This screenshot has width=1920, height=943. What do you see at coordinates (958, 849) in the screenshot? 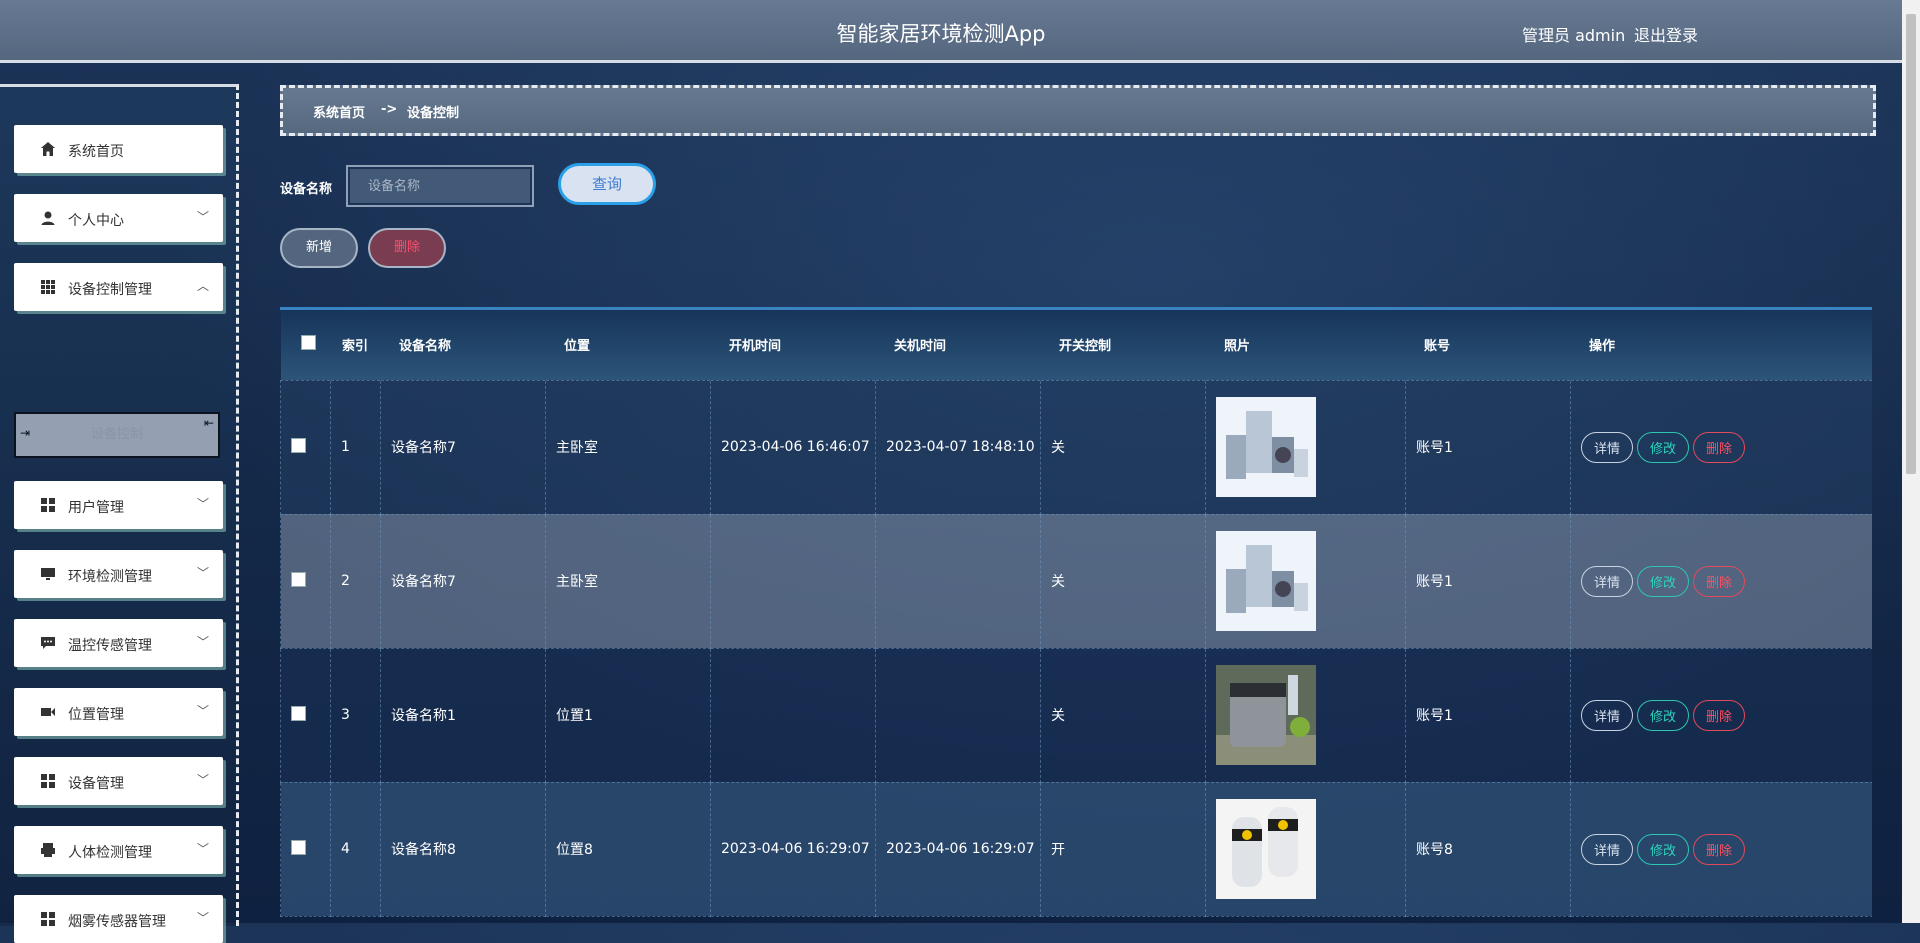
I see `cell-power-off-time: 2023-04-06 16:29:07` at bounding box center [958, 849].